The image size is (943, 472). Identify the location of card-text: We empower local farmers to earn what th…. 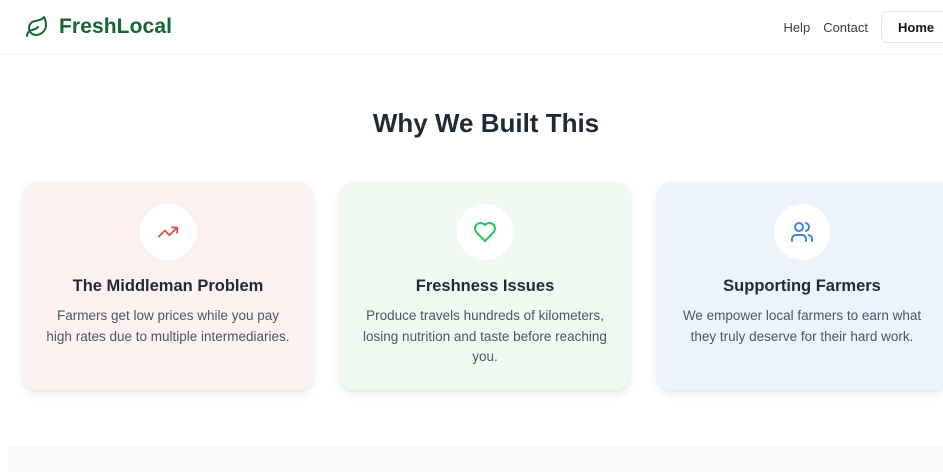
(802, 326).